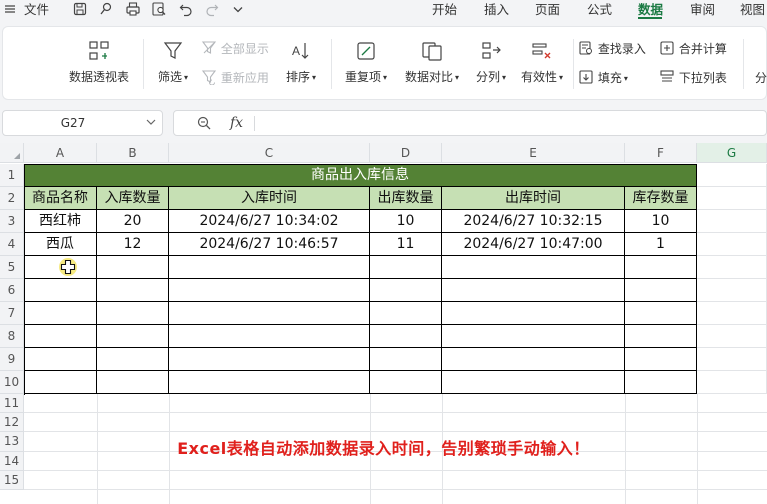 This screenshot has height=504, width=767. What do you see at coordinates (12, 290) in the screenshot?
I see `row-header-6: 6` at bounding box center [12, 290].